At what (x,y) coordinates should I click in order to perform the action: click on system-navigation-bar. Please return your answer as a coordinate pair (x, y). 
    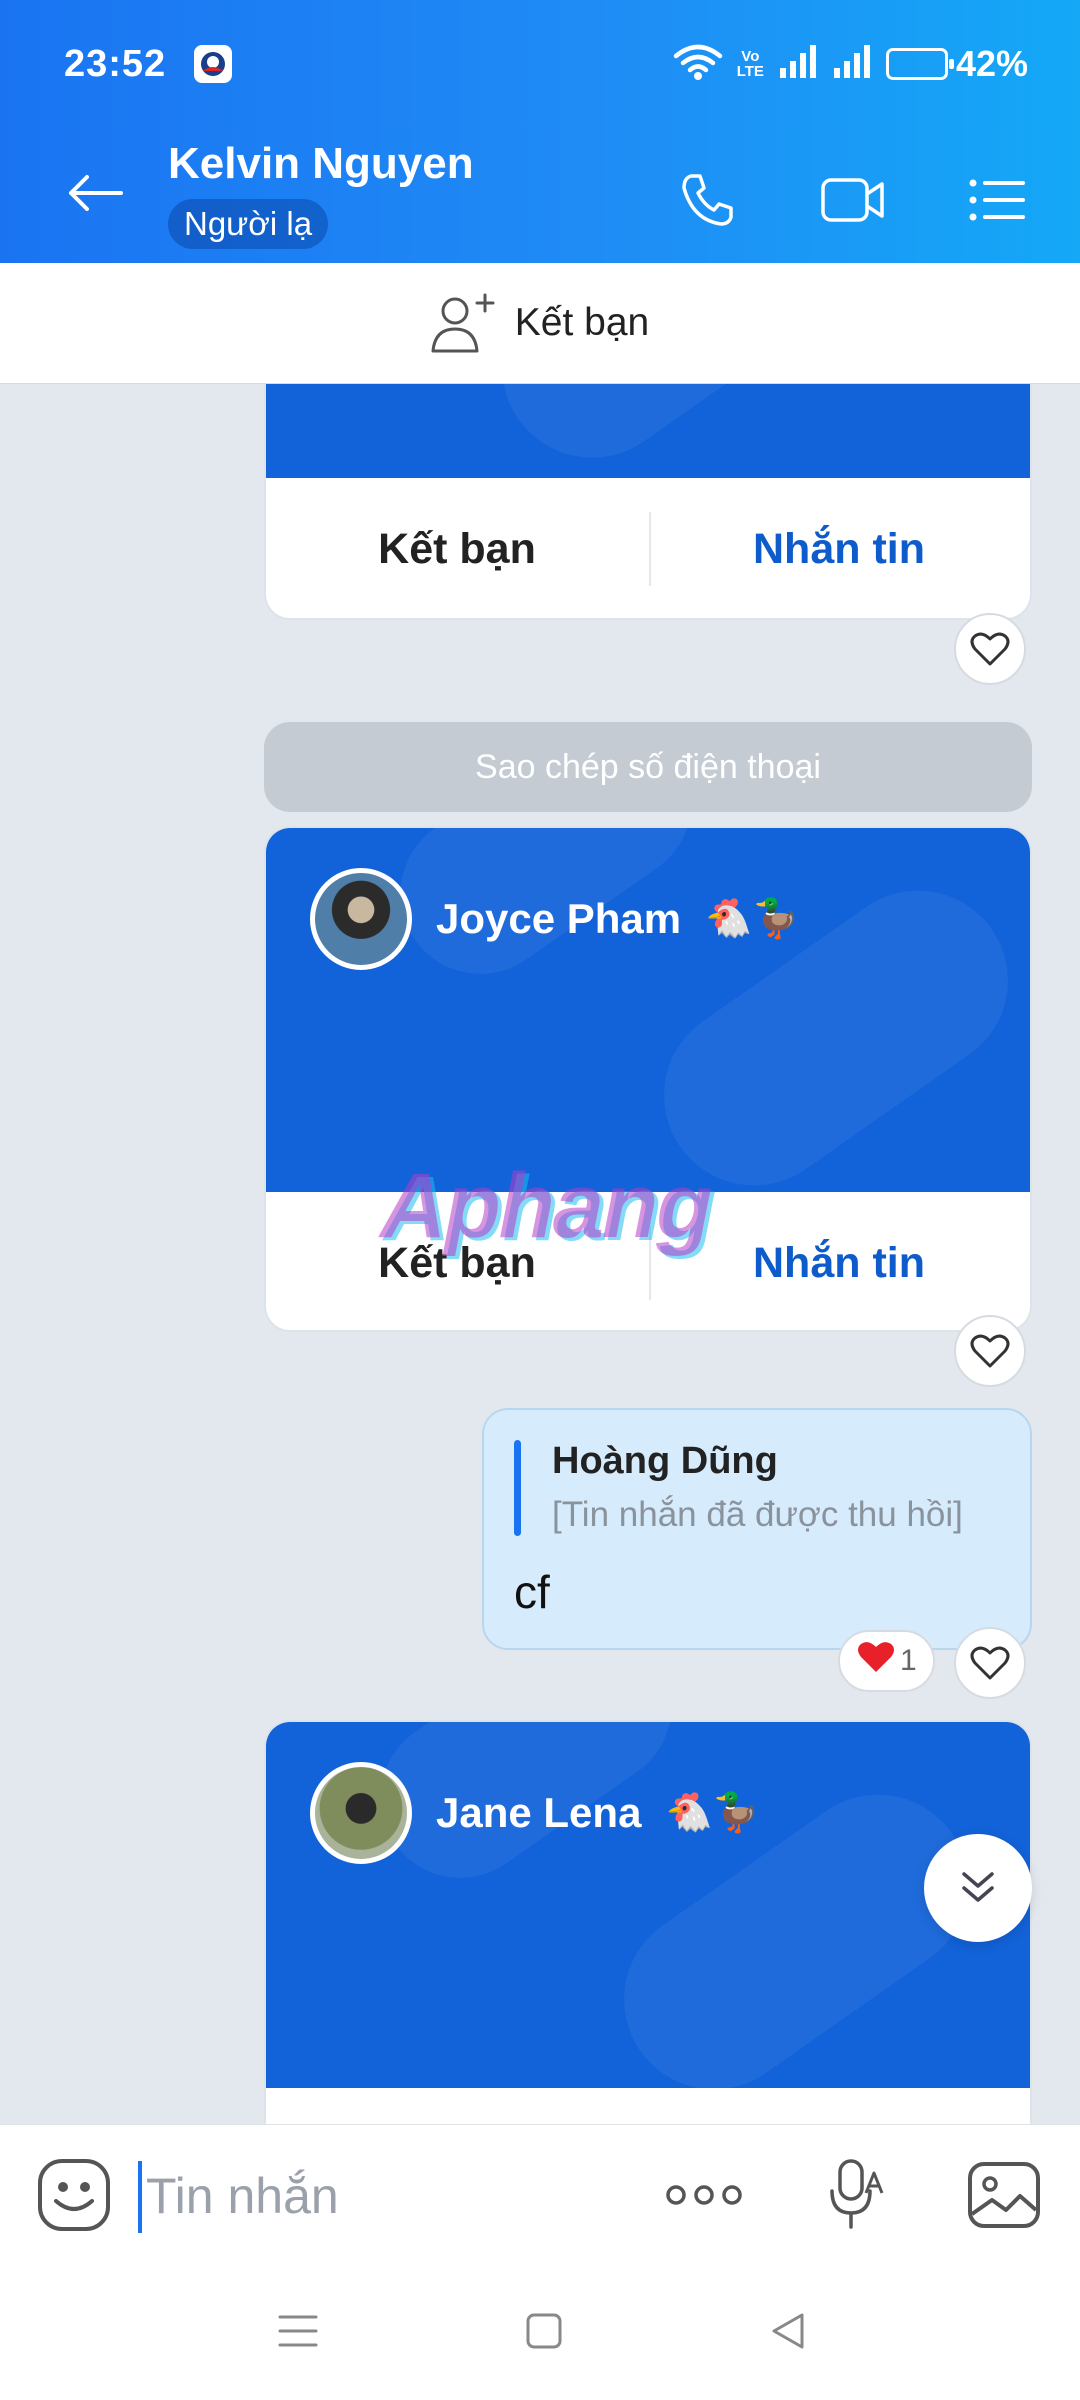
    Looking at the image, I should click on (540, 2332).